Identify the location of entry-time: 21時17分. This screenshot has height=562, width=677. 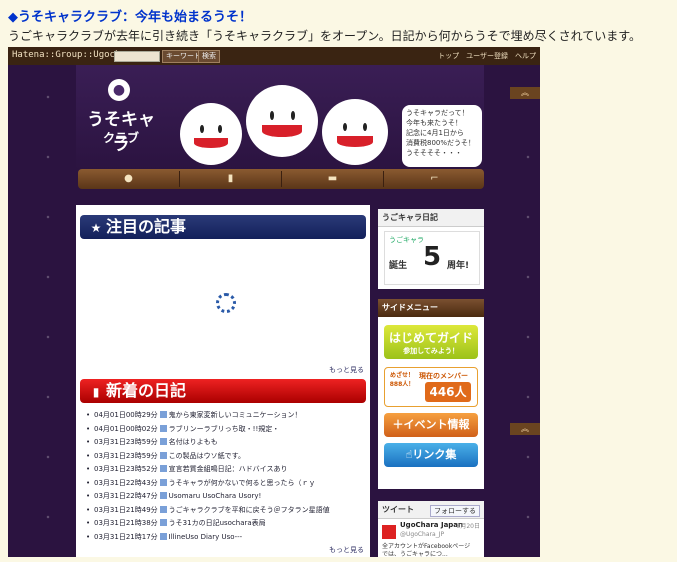
(141, 536).